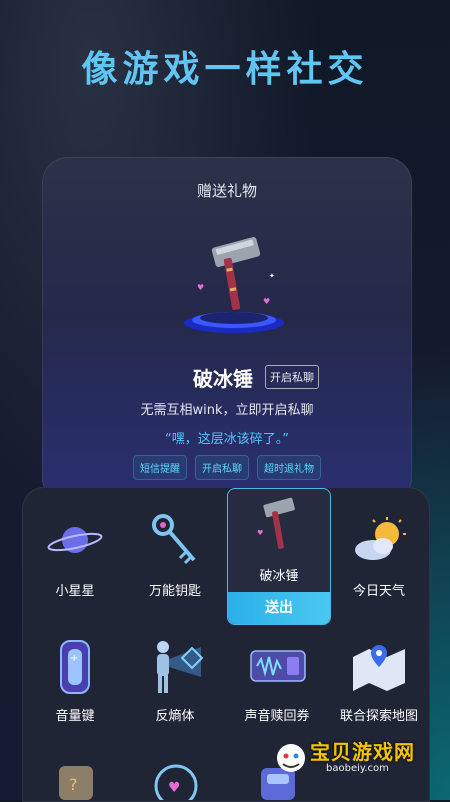  Describe the element at coordinates (378, 591) in the screenshot. I see `gift-label: 今日天气` at that location.